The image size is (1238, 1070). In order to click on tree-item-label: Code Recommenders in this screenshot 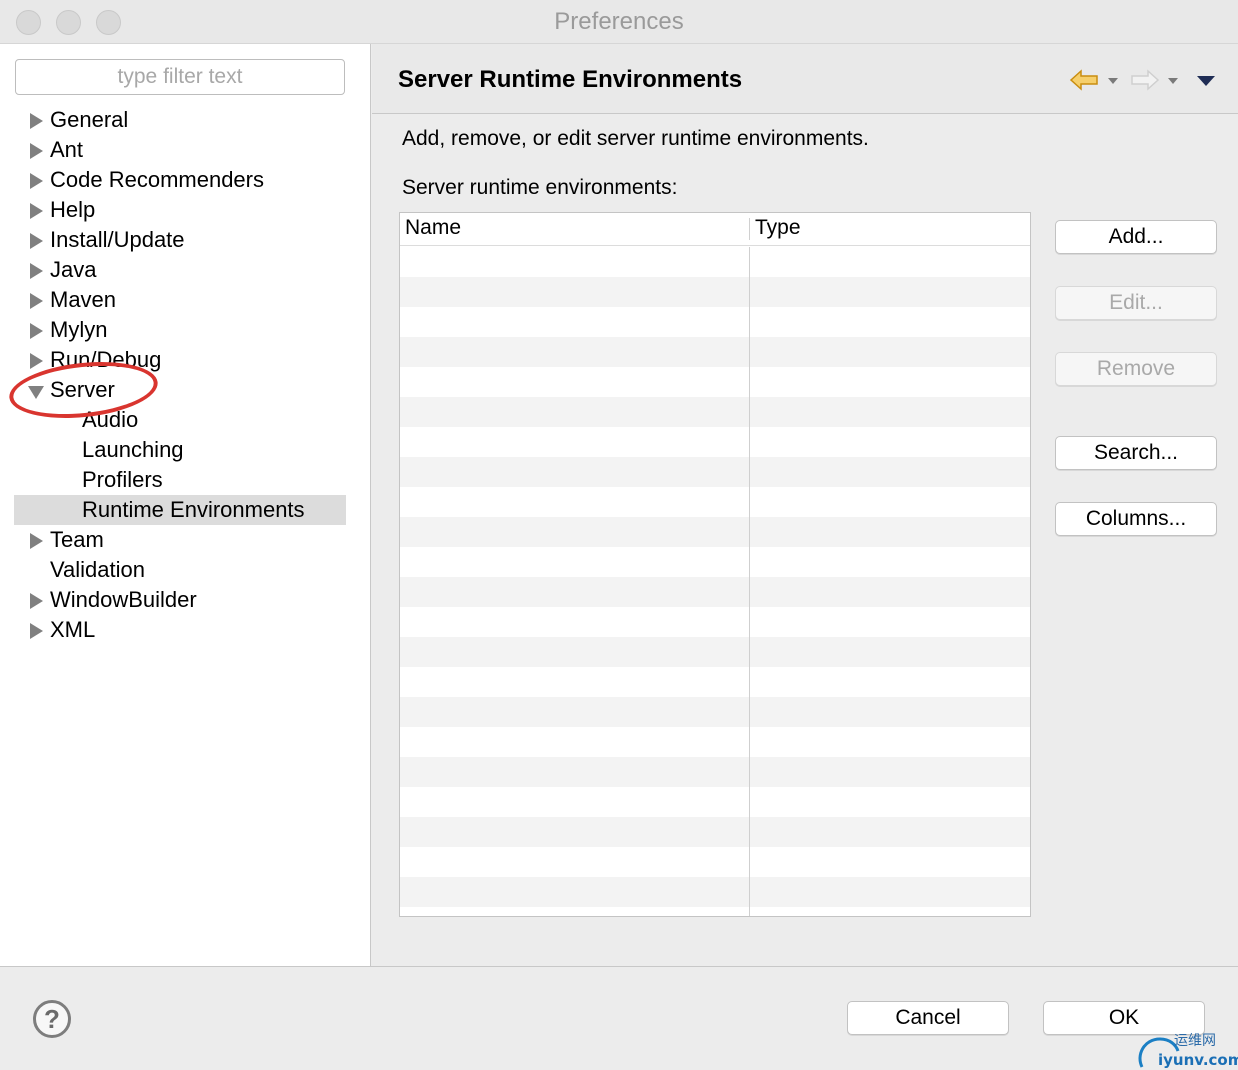, I will do `click(157, 179)`.